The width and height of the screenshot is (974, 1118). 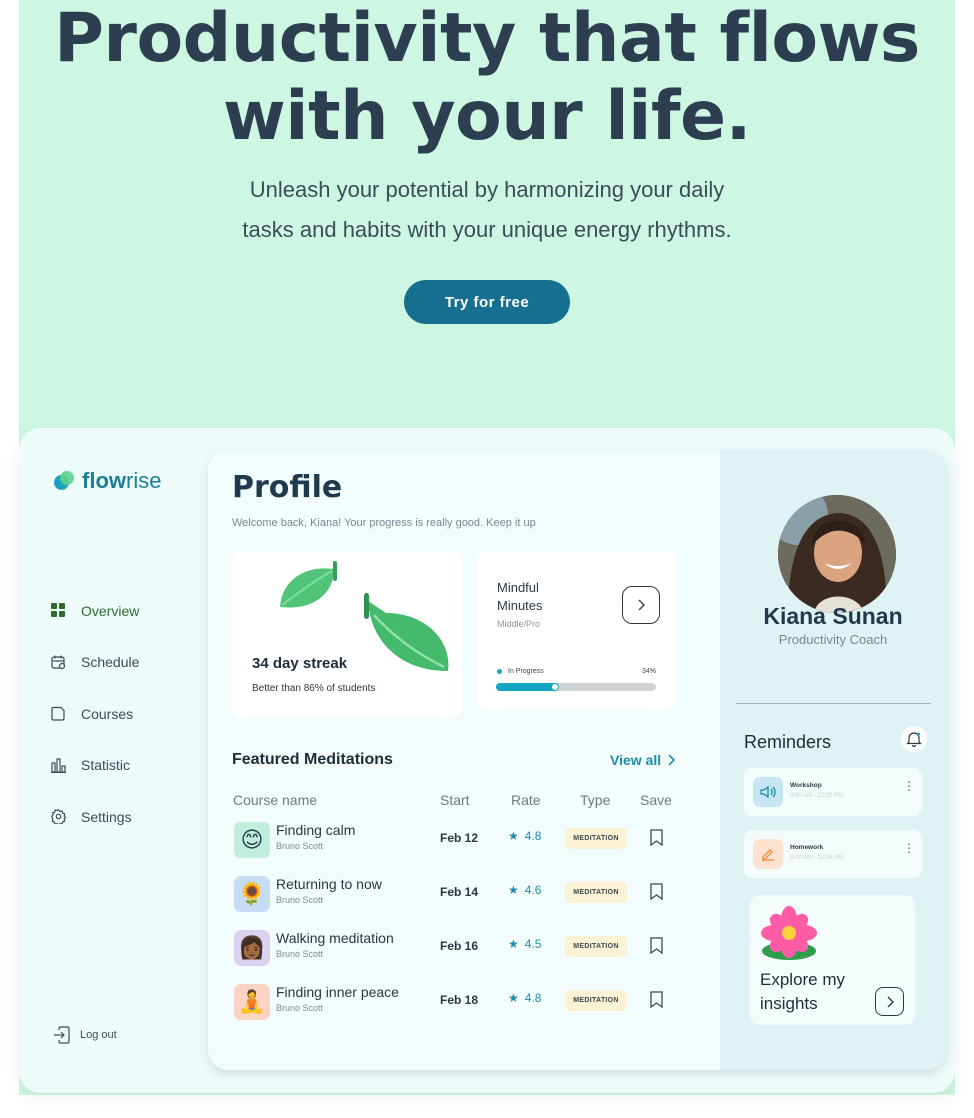 What do you see at coordinates (58, 765) in the screenshot?
I see `bar-chart-icon` at bounding box center [58, 765].